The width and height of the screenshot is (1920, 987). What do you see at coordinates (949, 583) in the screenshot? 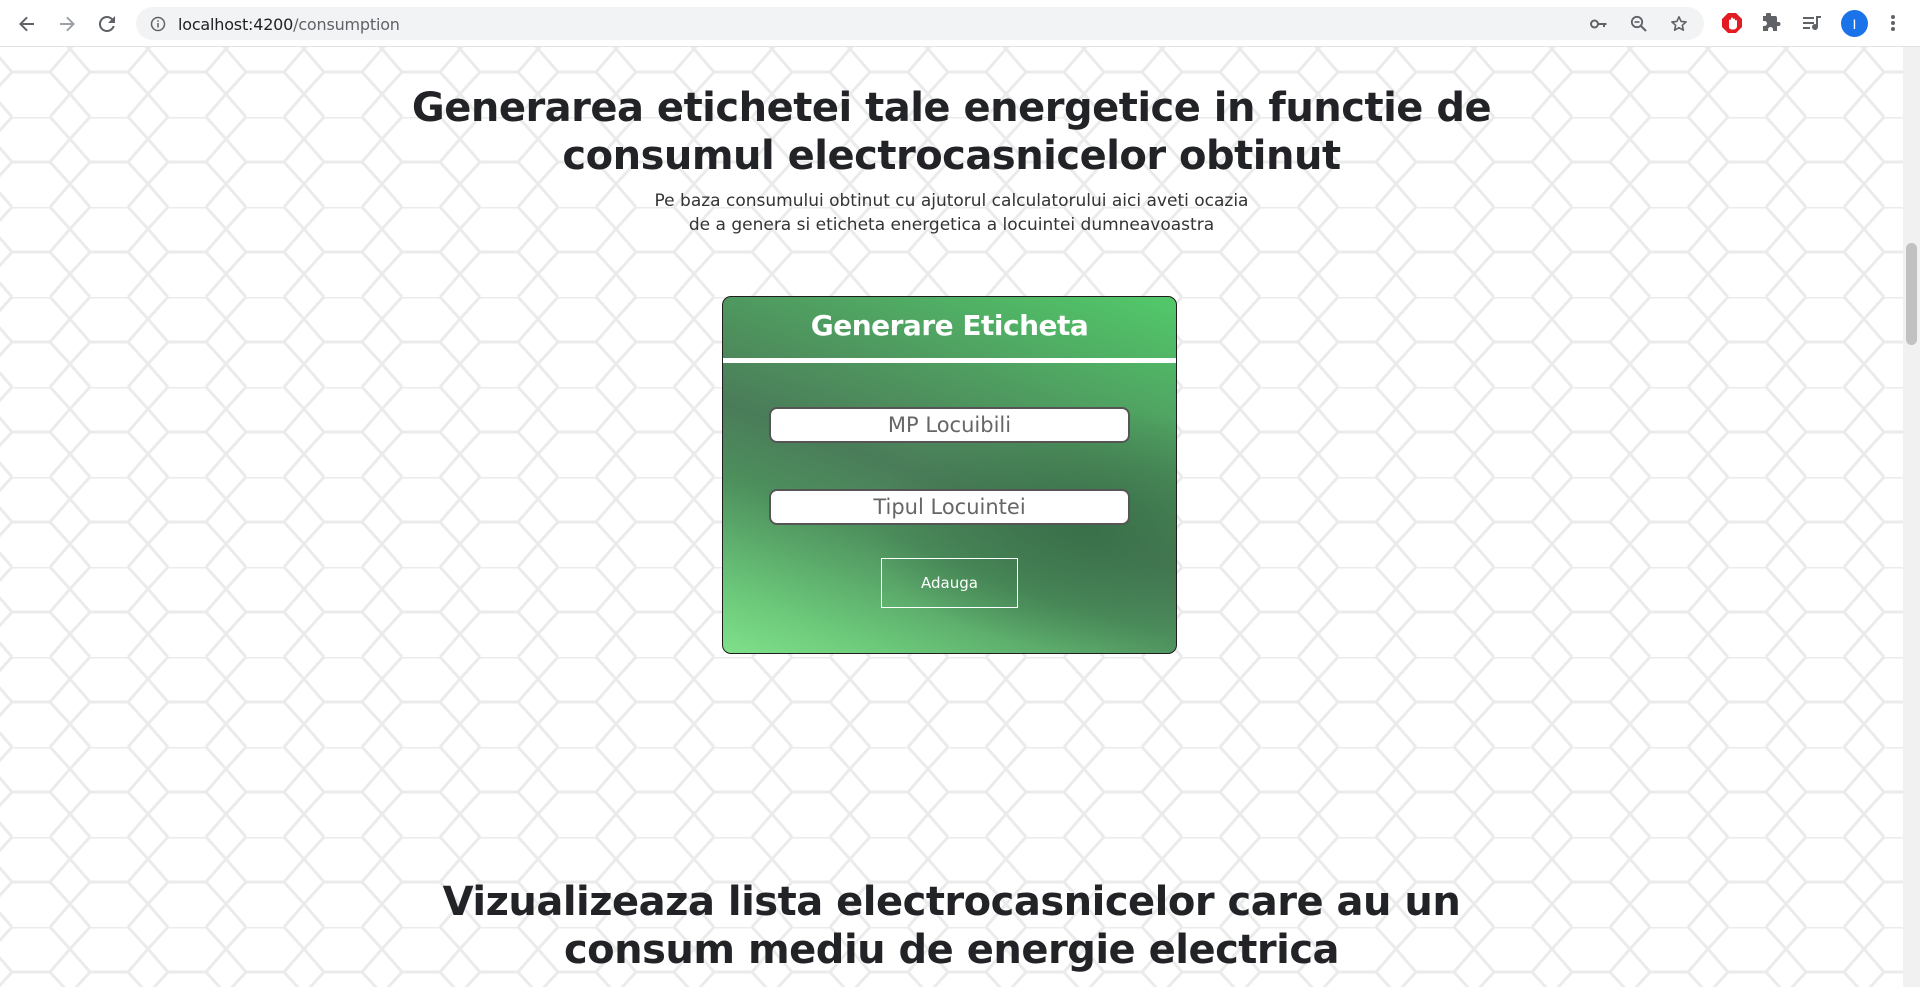
I see `adauga-button: Adauga` at bounding box center [949, 583].